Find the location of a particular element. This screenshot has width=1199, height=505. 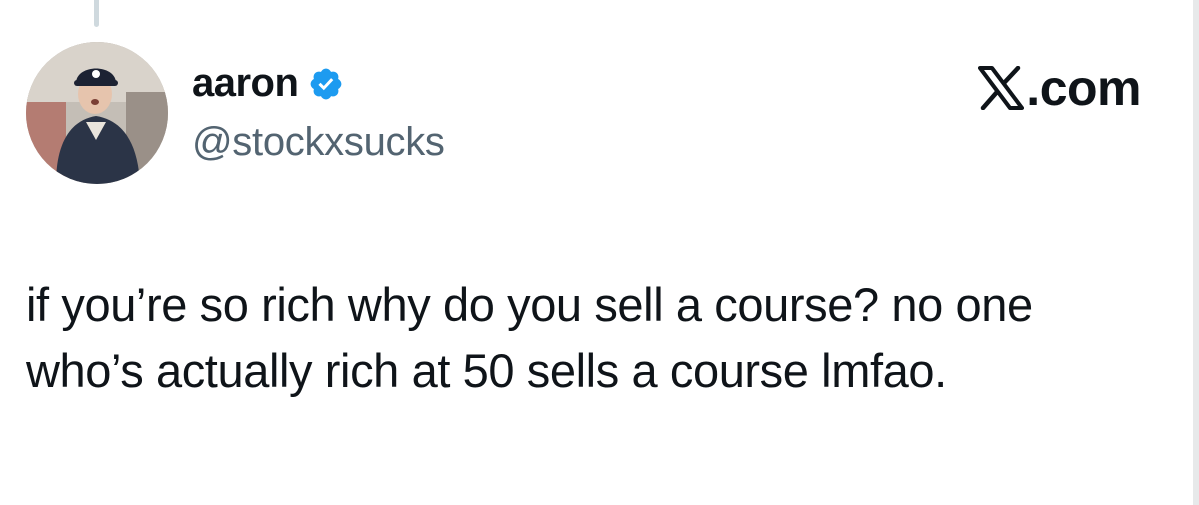

author-name-row: aaron is located at coordinates (268, 83).